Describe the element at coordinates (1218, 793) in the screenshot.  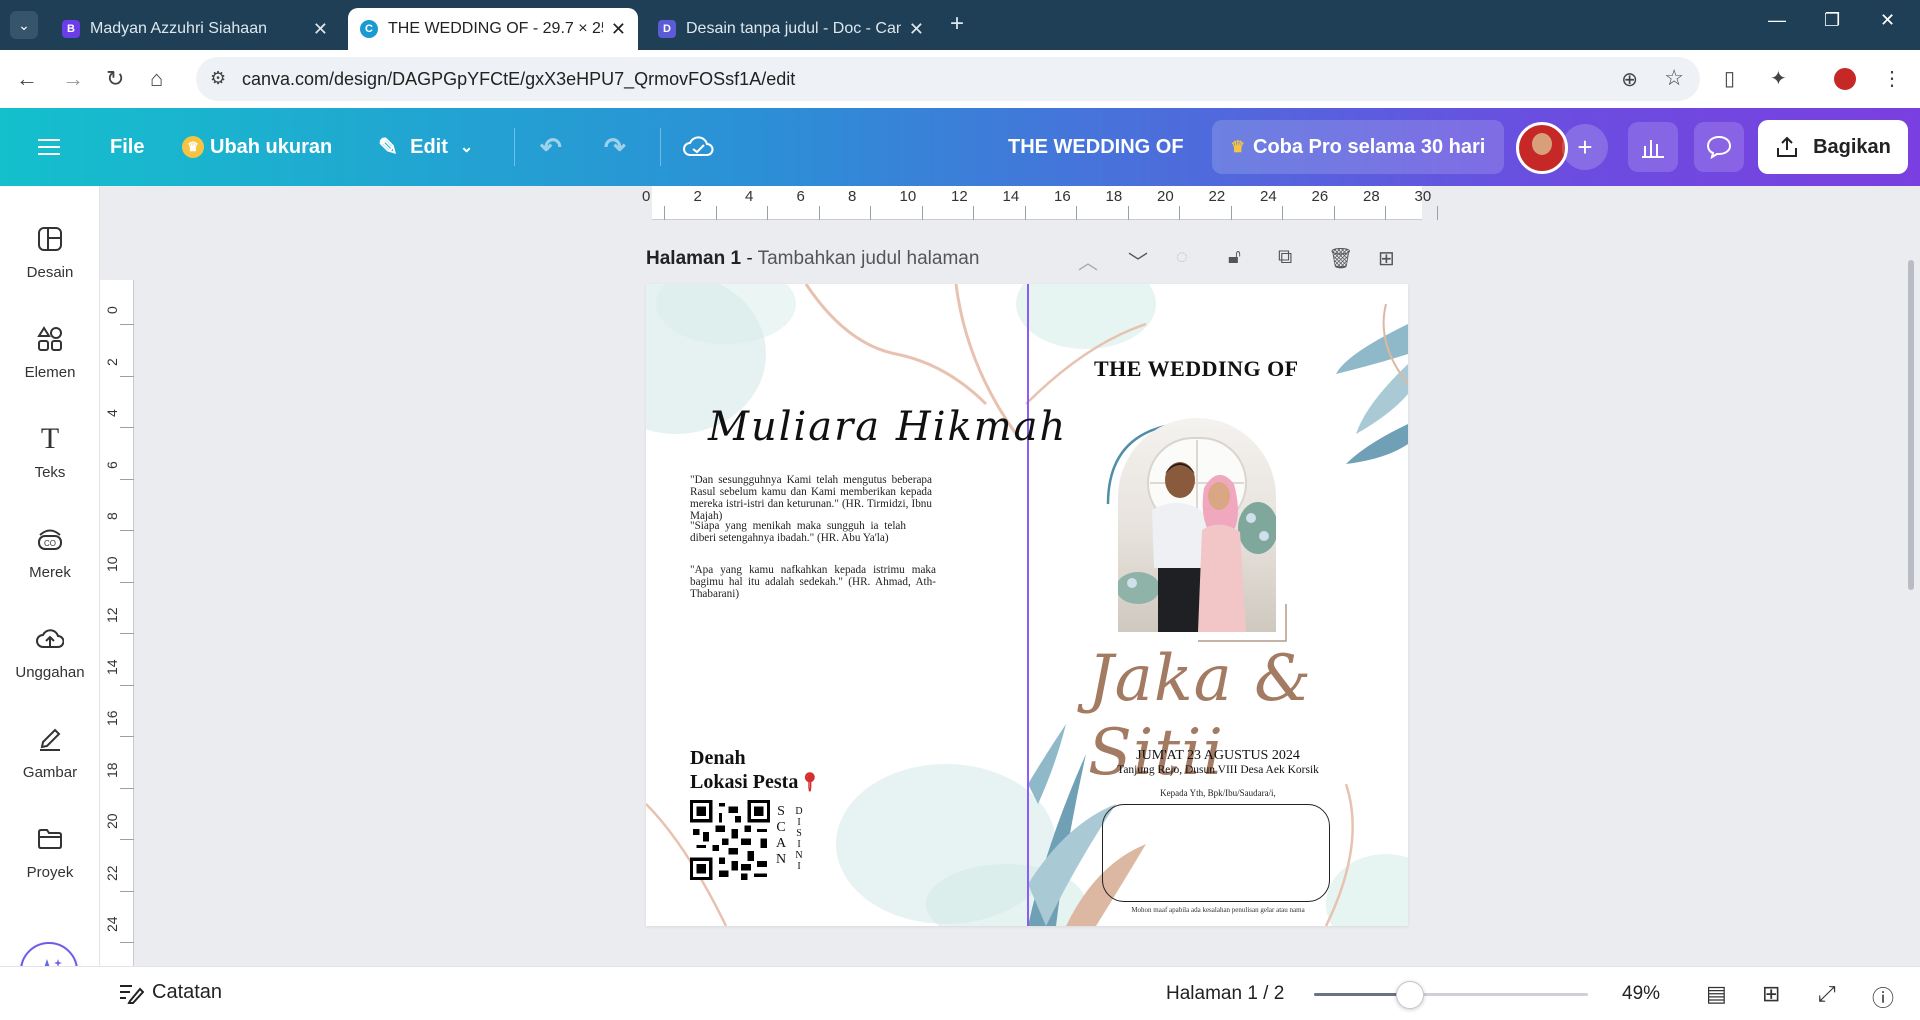
I see `guest-greeting: Kepada Yth, Bpk/Ibu/Saudara/i,` at that location.